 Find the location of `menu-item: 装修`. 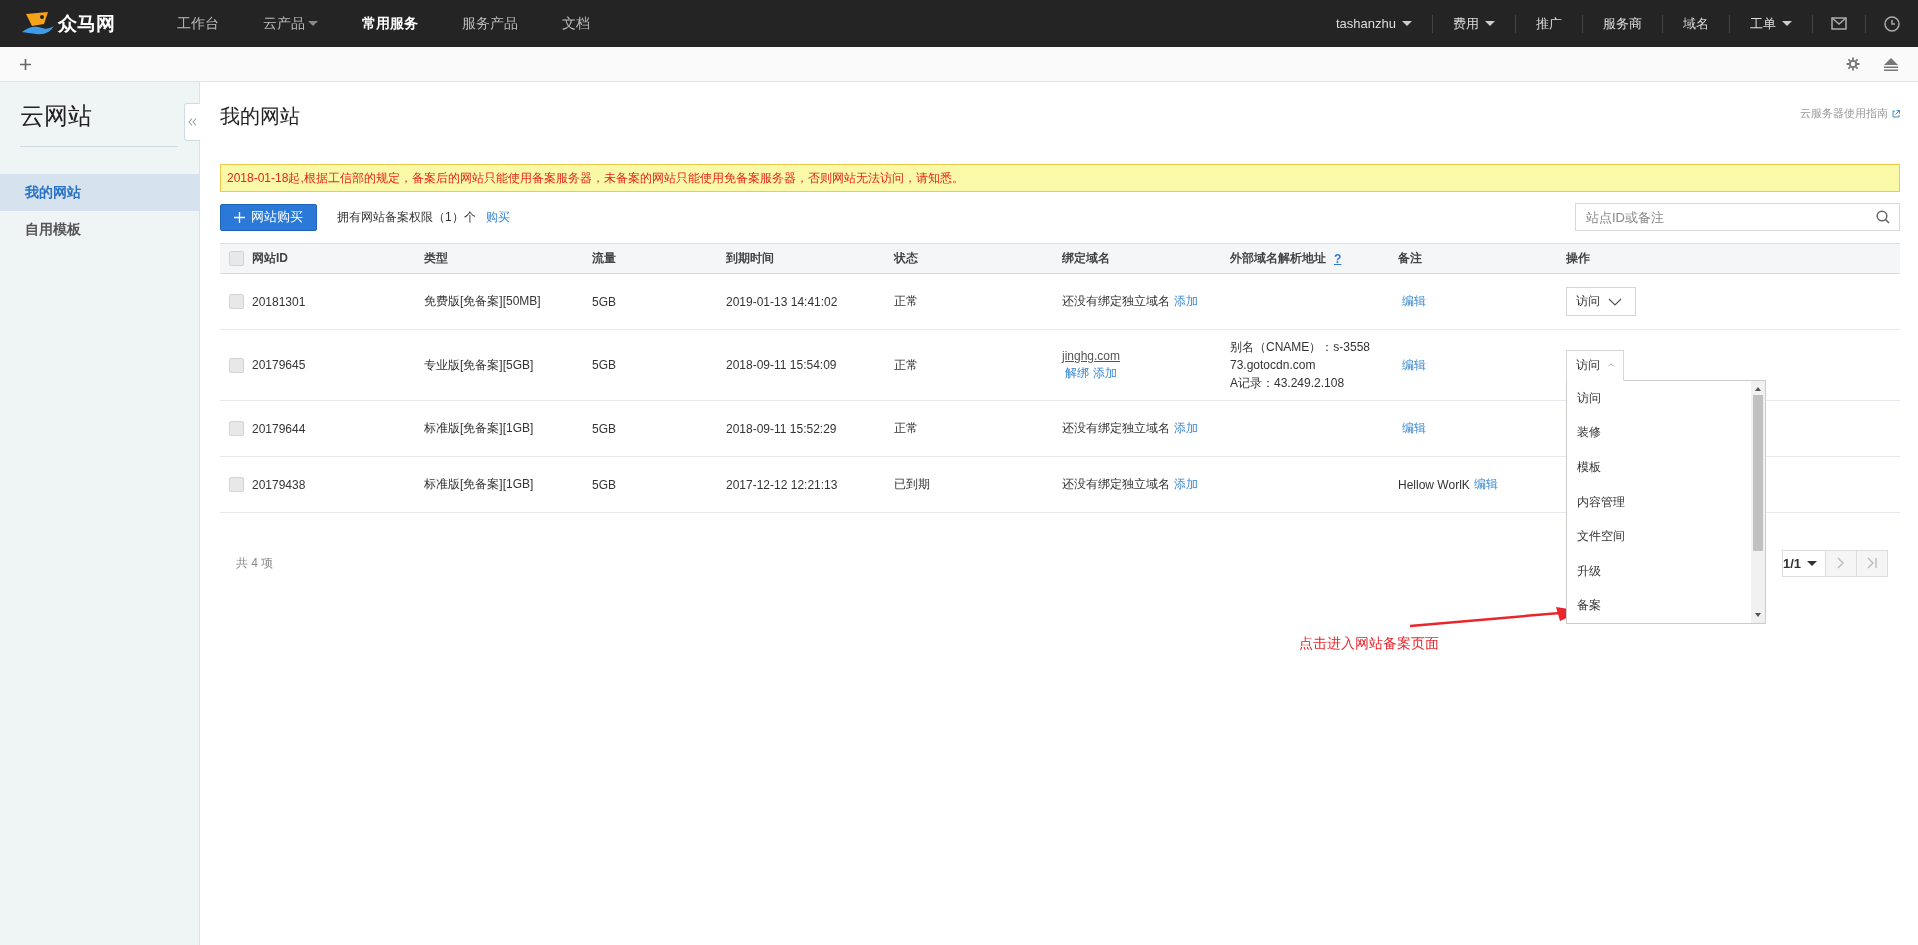

menu-item: 装修 is located at coordinates (1659, 433).